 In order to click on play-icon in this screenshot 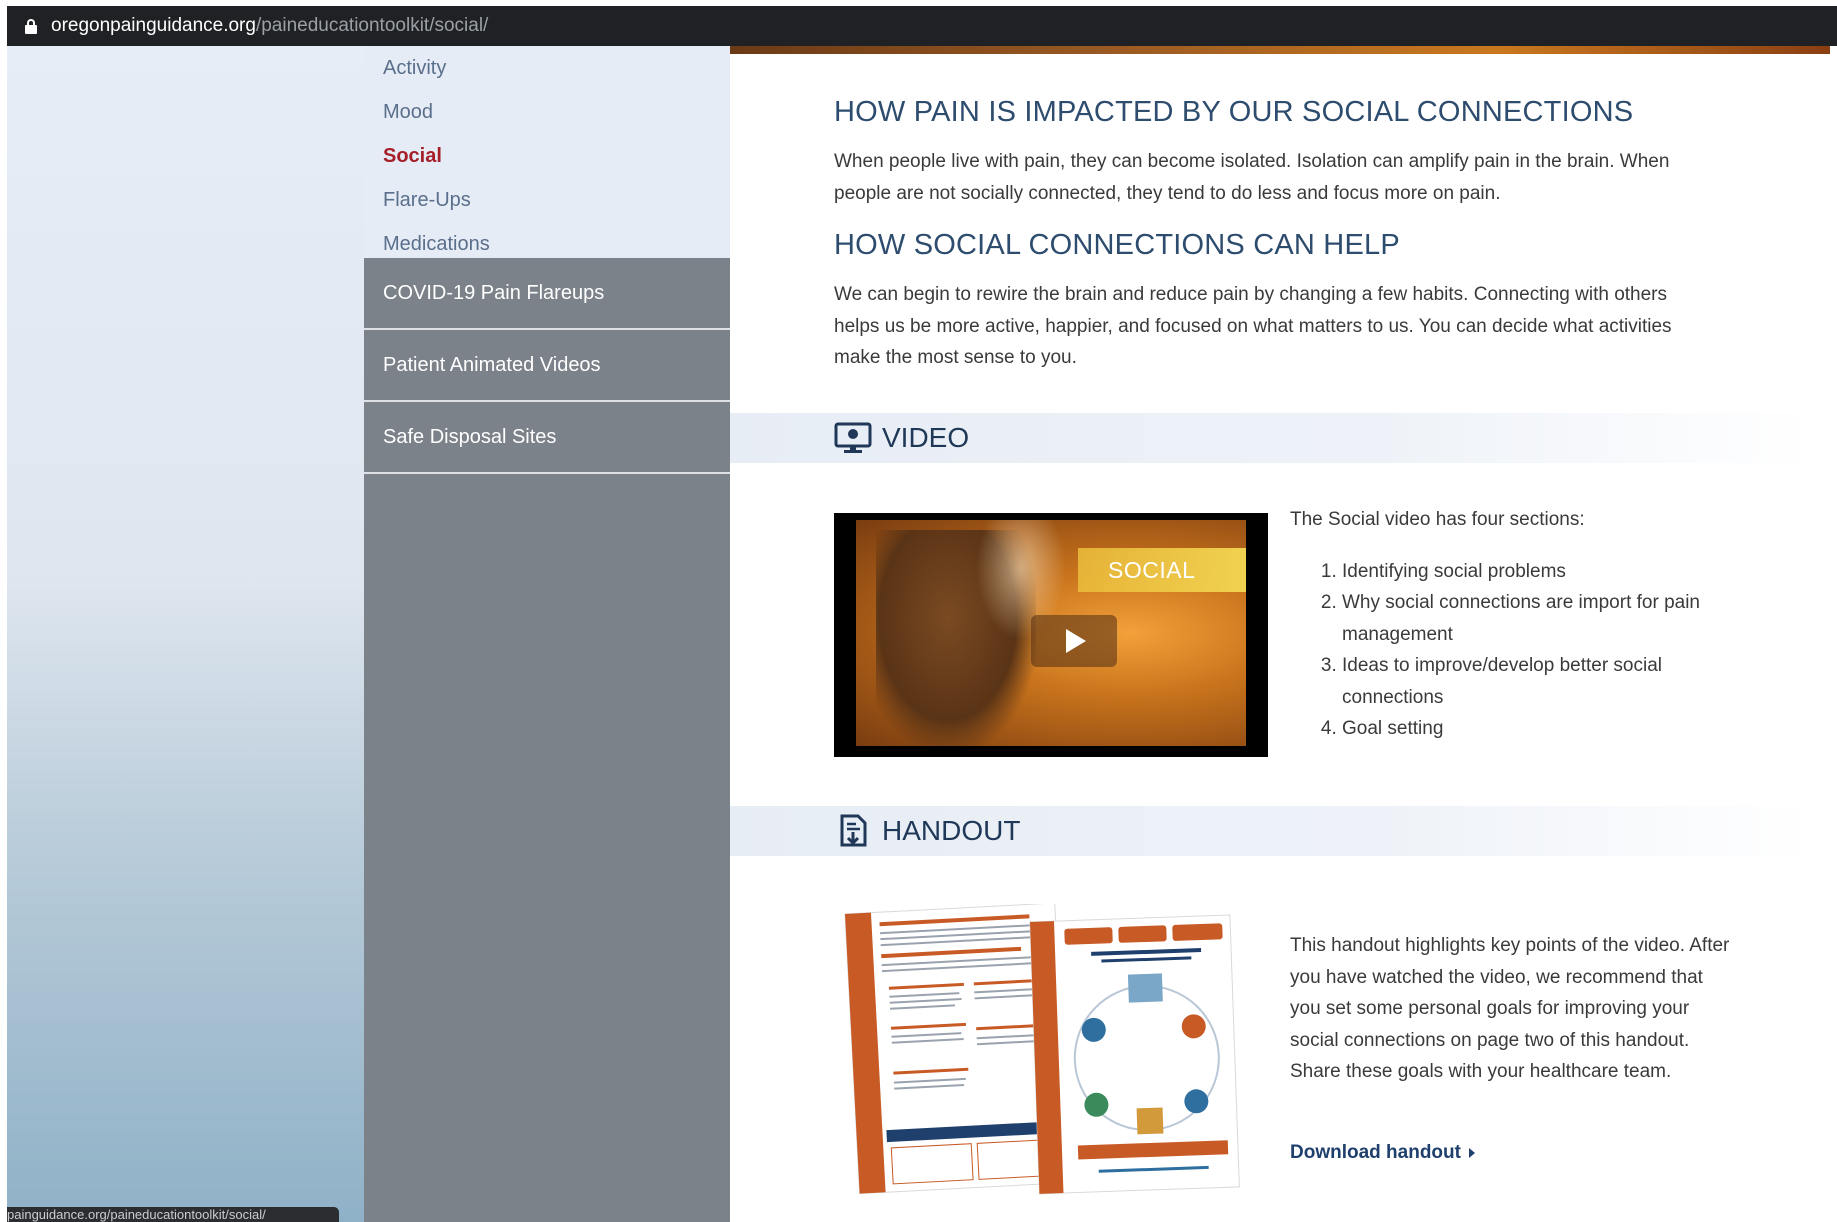, I will do `click(1076, 641)`.